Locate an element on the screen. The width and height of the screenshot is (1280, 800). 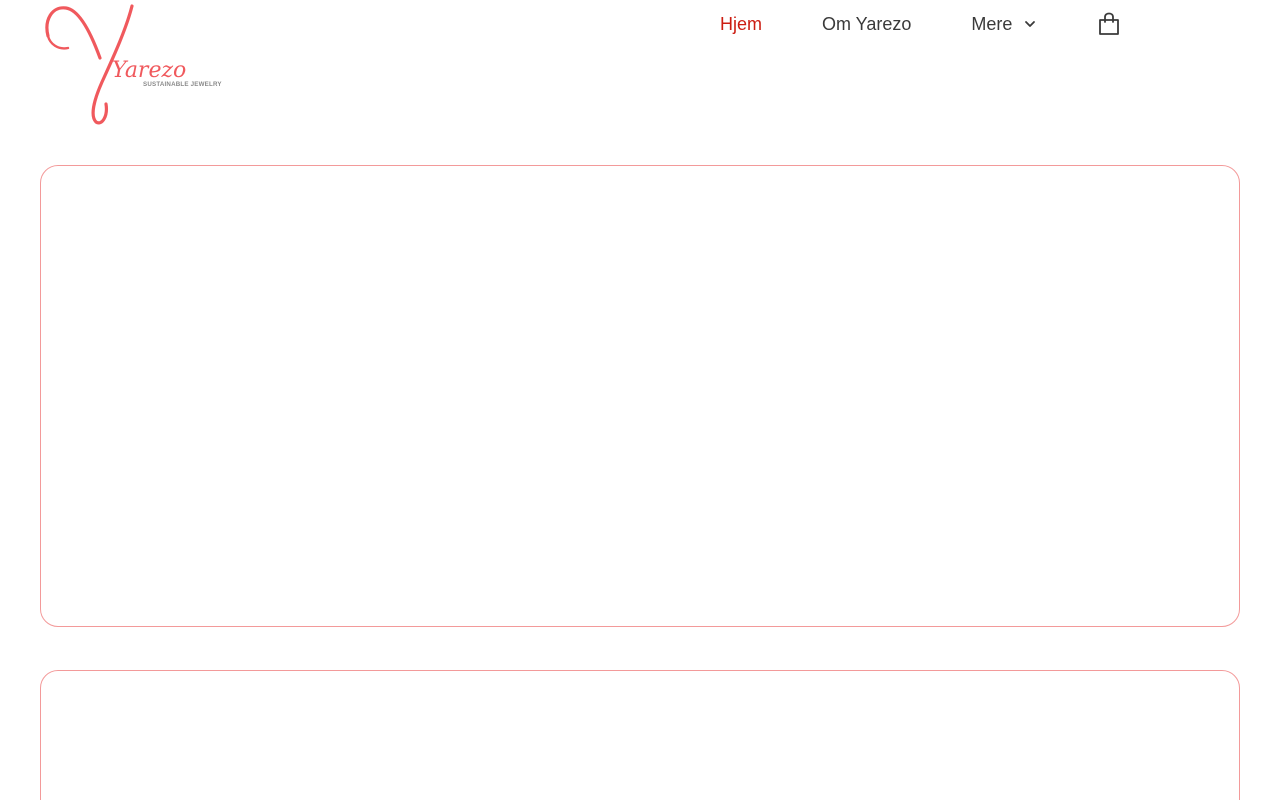
shopping-bag-icon is located at coordinates (1109, 24).